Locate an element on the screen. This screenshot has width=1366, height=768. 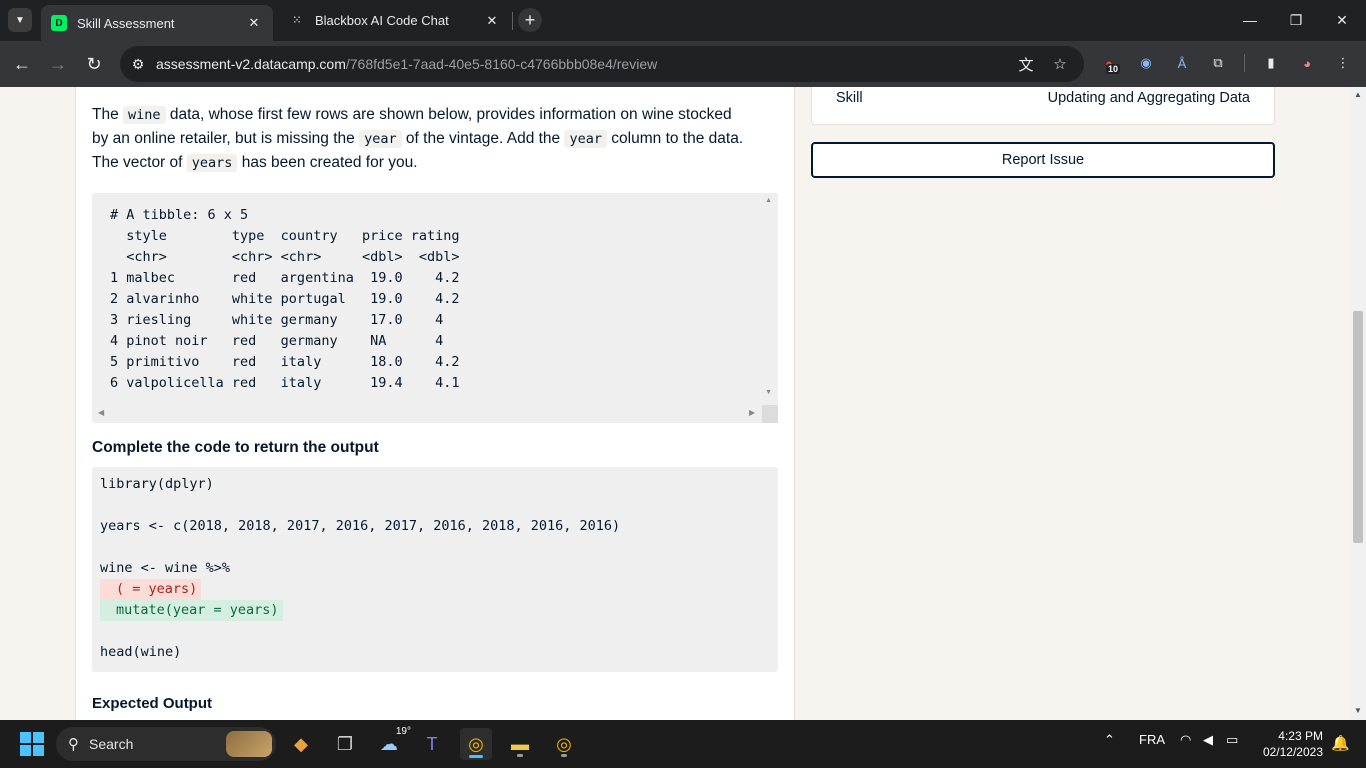
site-settings-icon: ⚙ is located at coordinates (138, 64).